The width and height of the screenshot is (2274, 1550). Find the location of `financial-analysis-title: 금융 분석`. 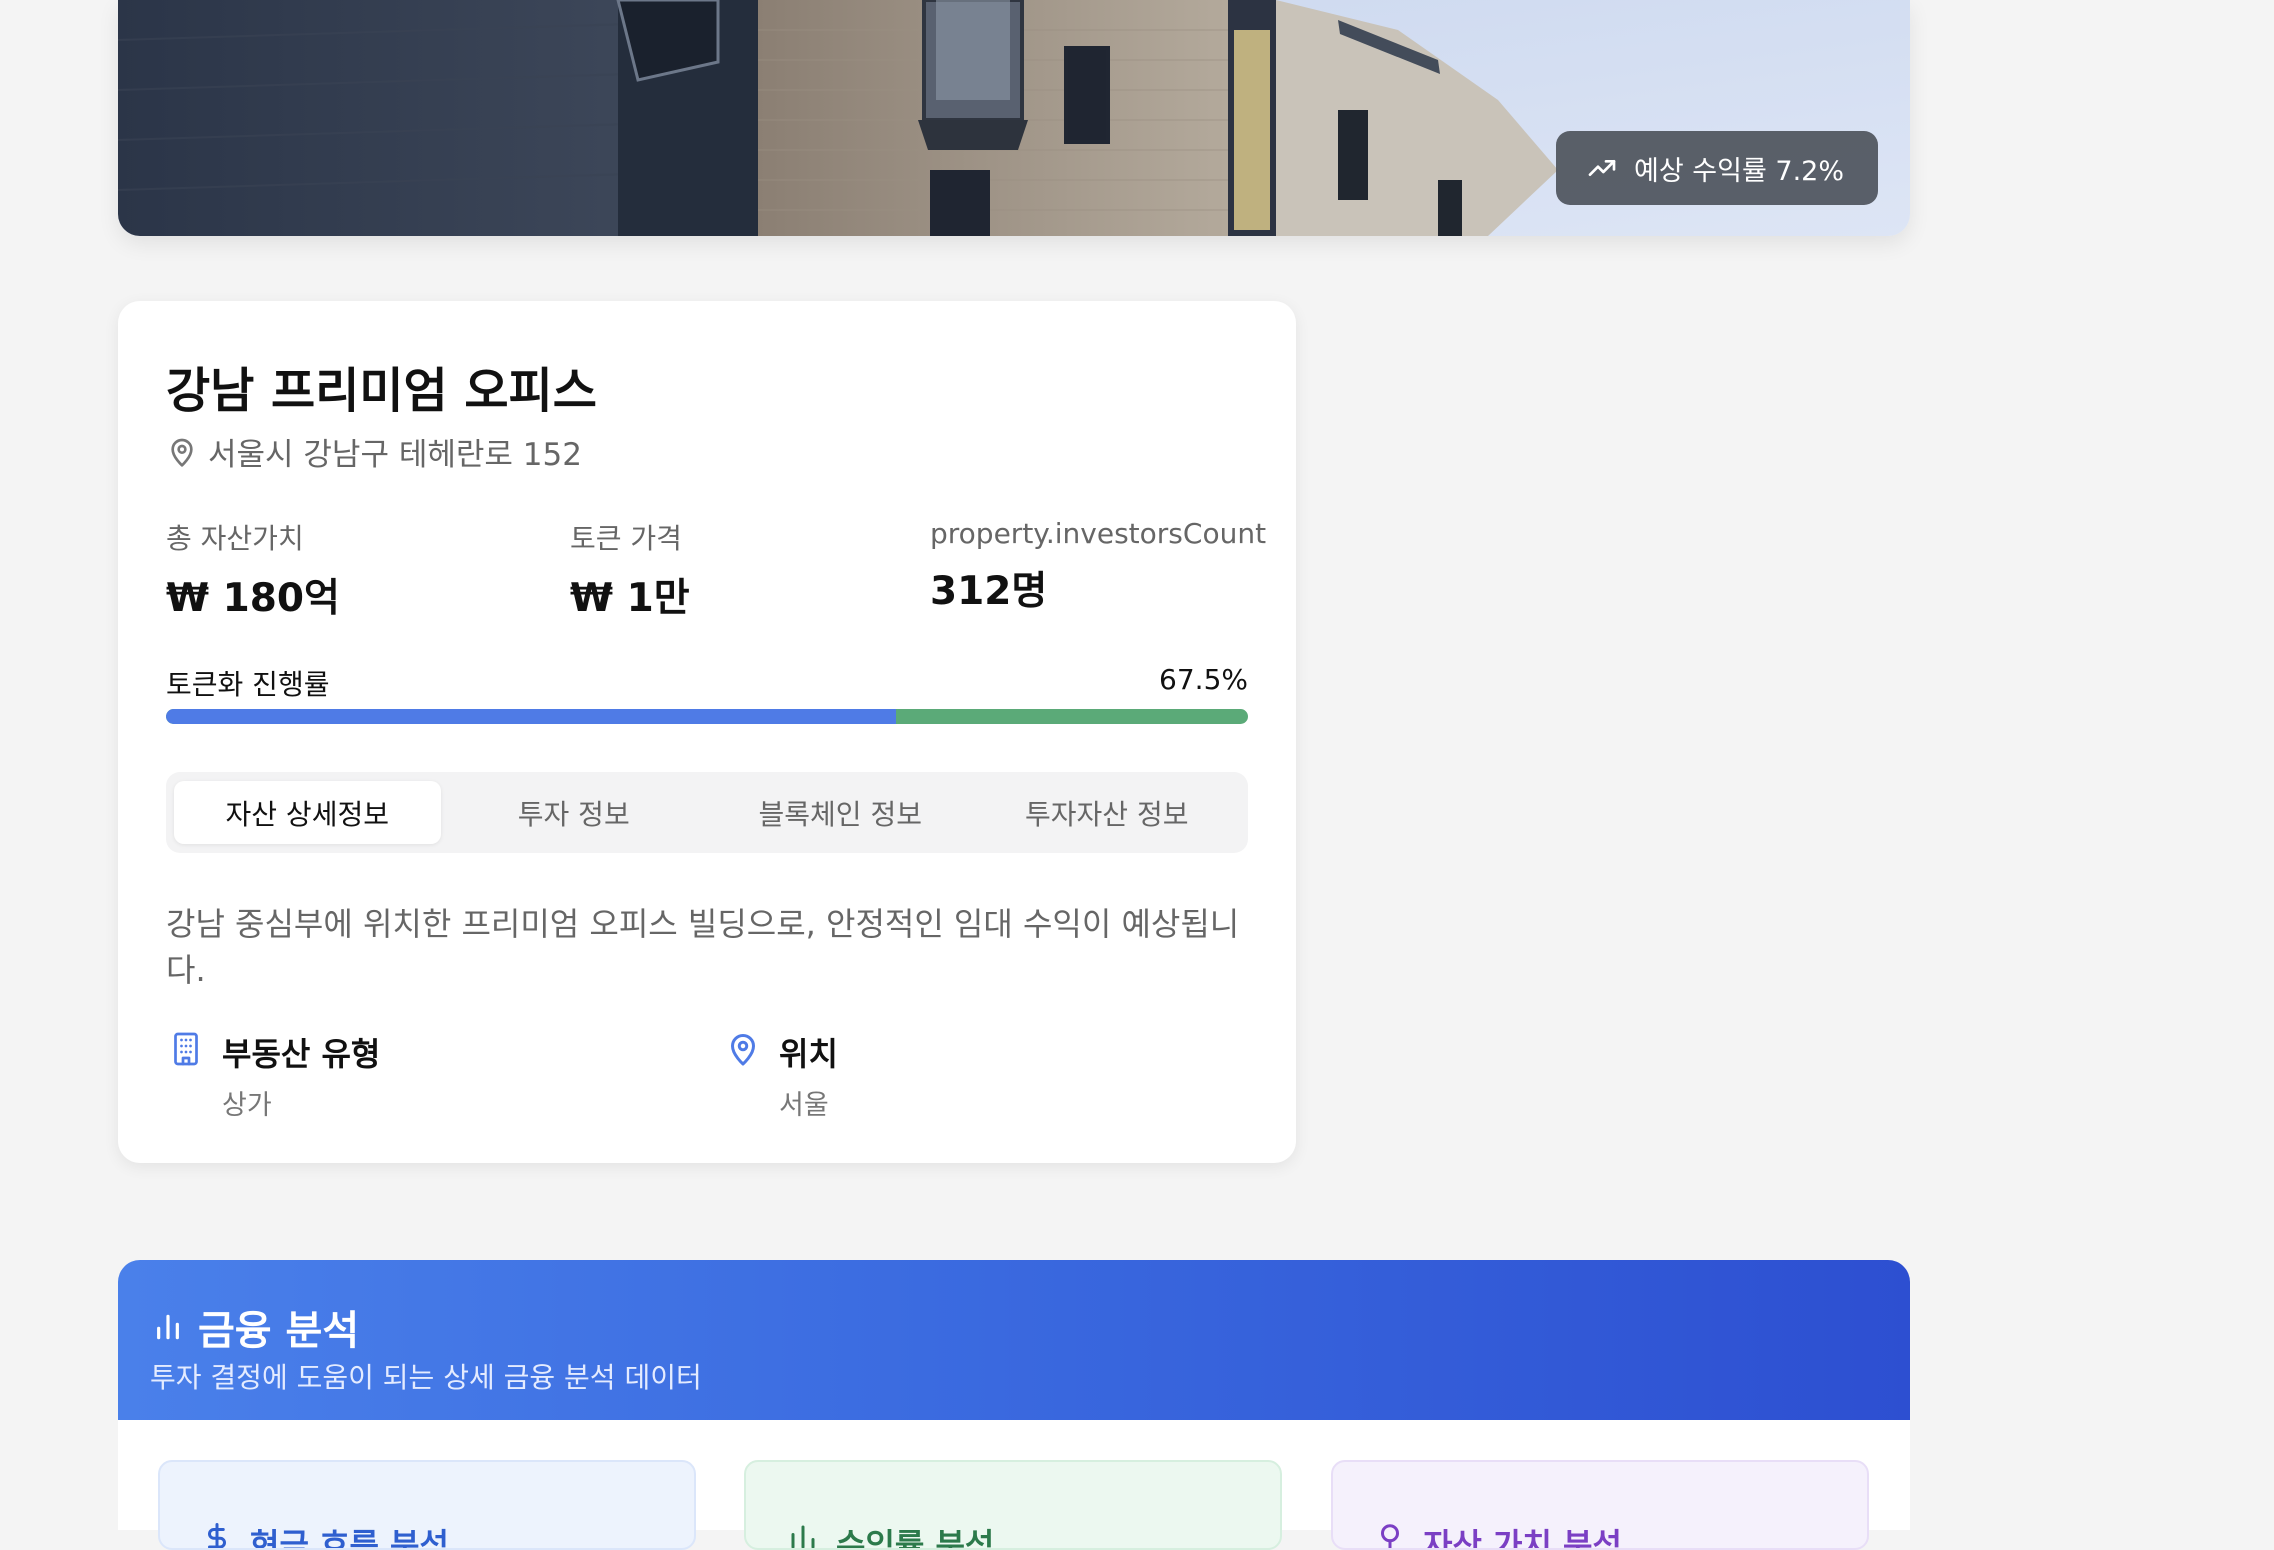

financial-analysis-title: 금융 분석 is located at coordinates (255, 1327).